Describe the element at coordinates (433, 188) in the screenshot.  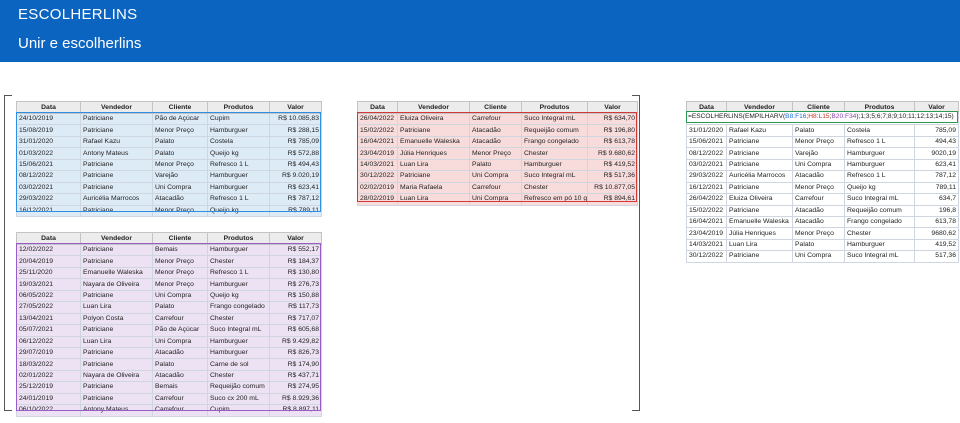
I see `cell-seller: Maria Rafaela` at that location.